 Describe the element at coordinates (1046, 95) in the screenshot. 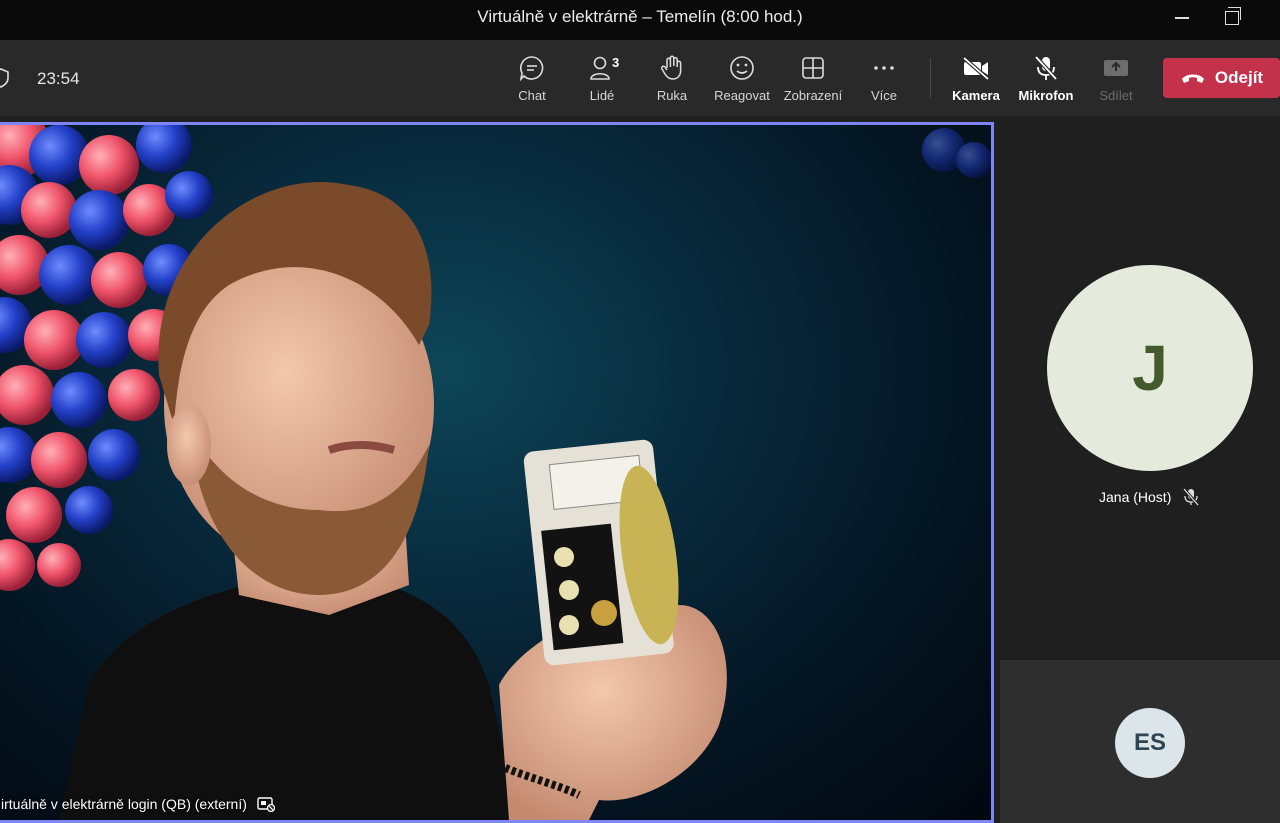

I see `mic-label: Mikrofon` at that location.